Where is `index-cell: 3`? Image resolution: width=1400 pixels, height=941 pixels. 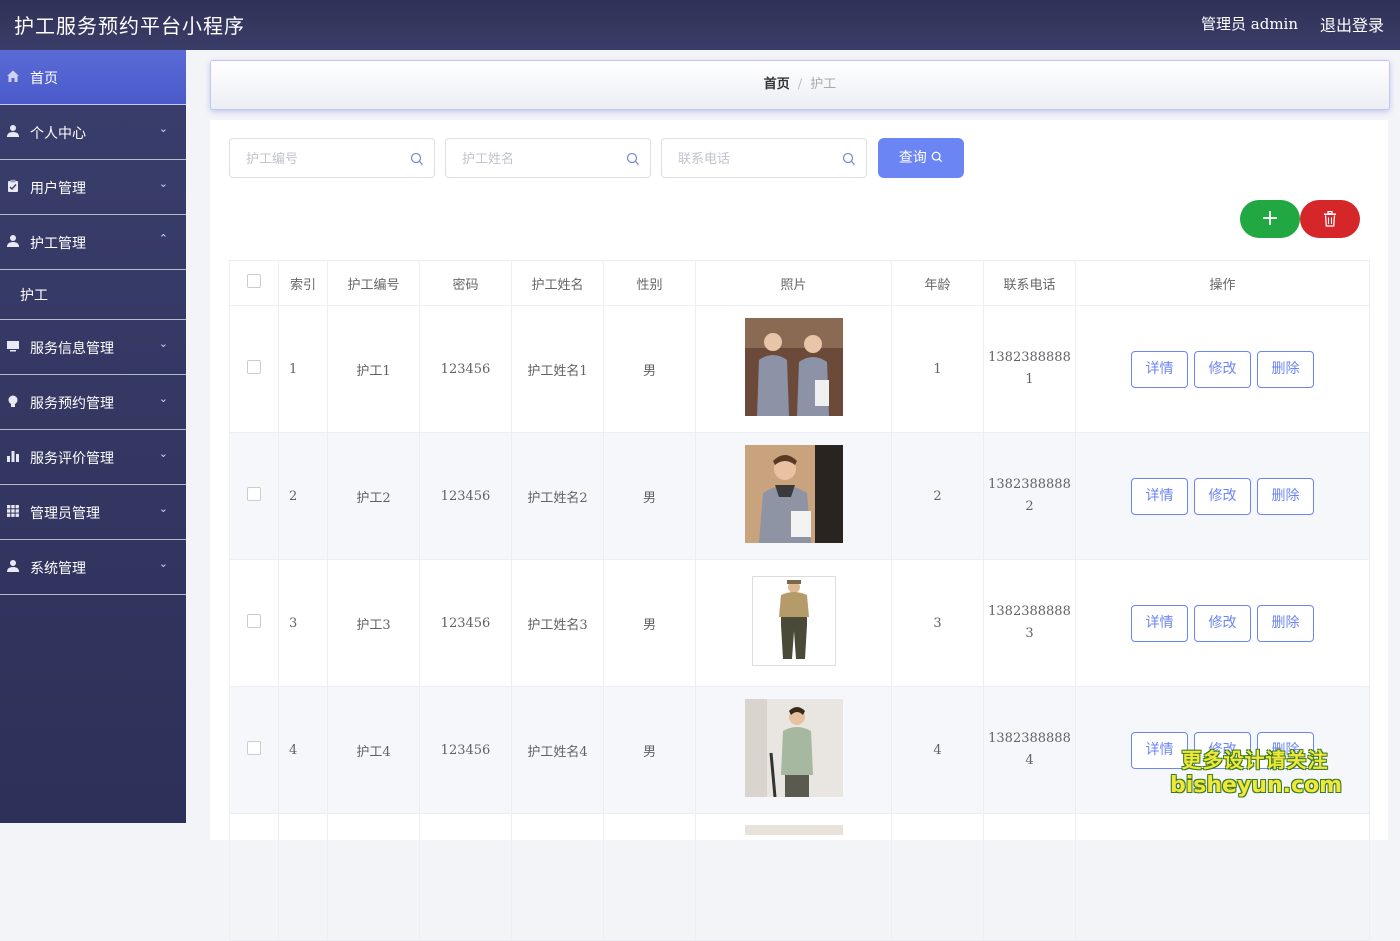
index-cell: 3 is located at coordinates (303, 623).